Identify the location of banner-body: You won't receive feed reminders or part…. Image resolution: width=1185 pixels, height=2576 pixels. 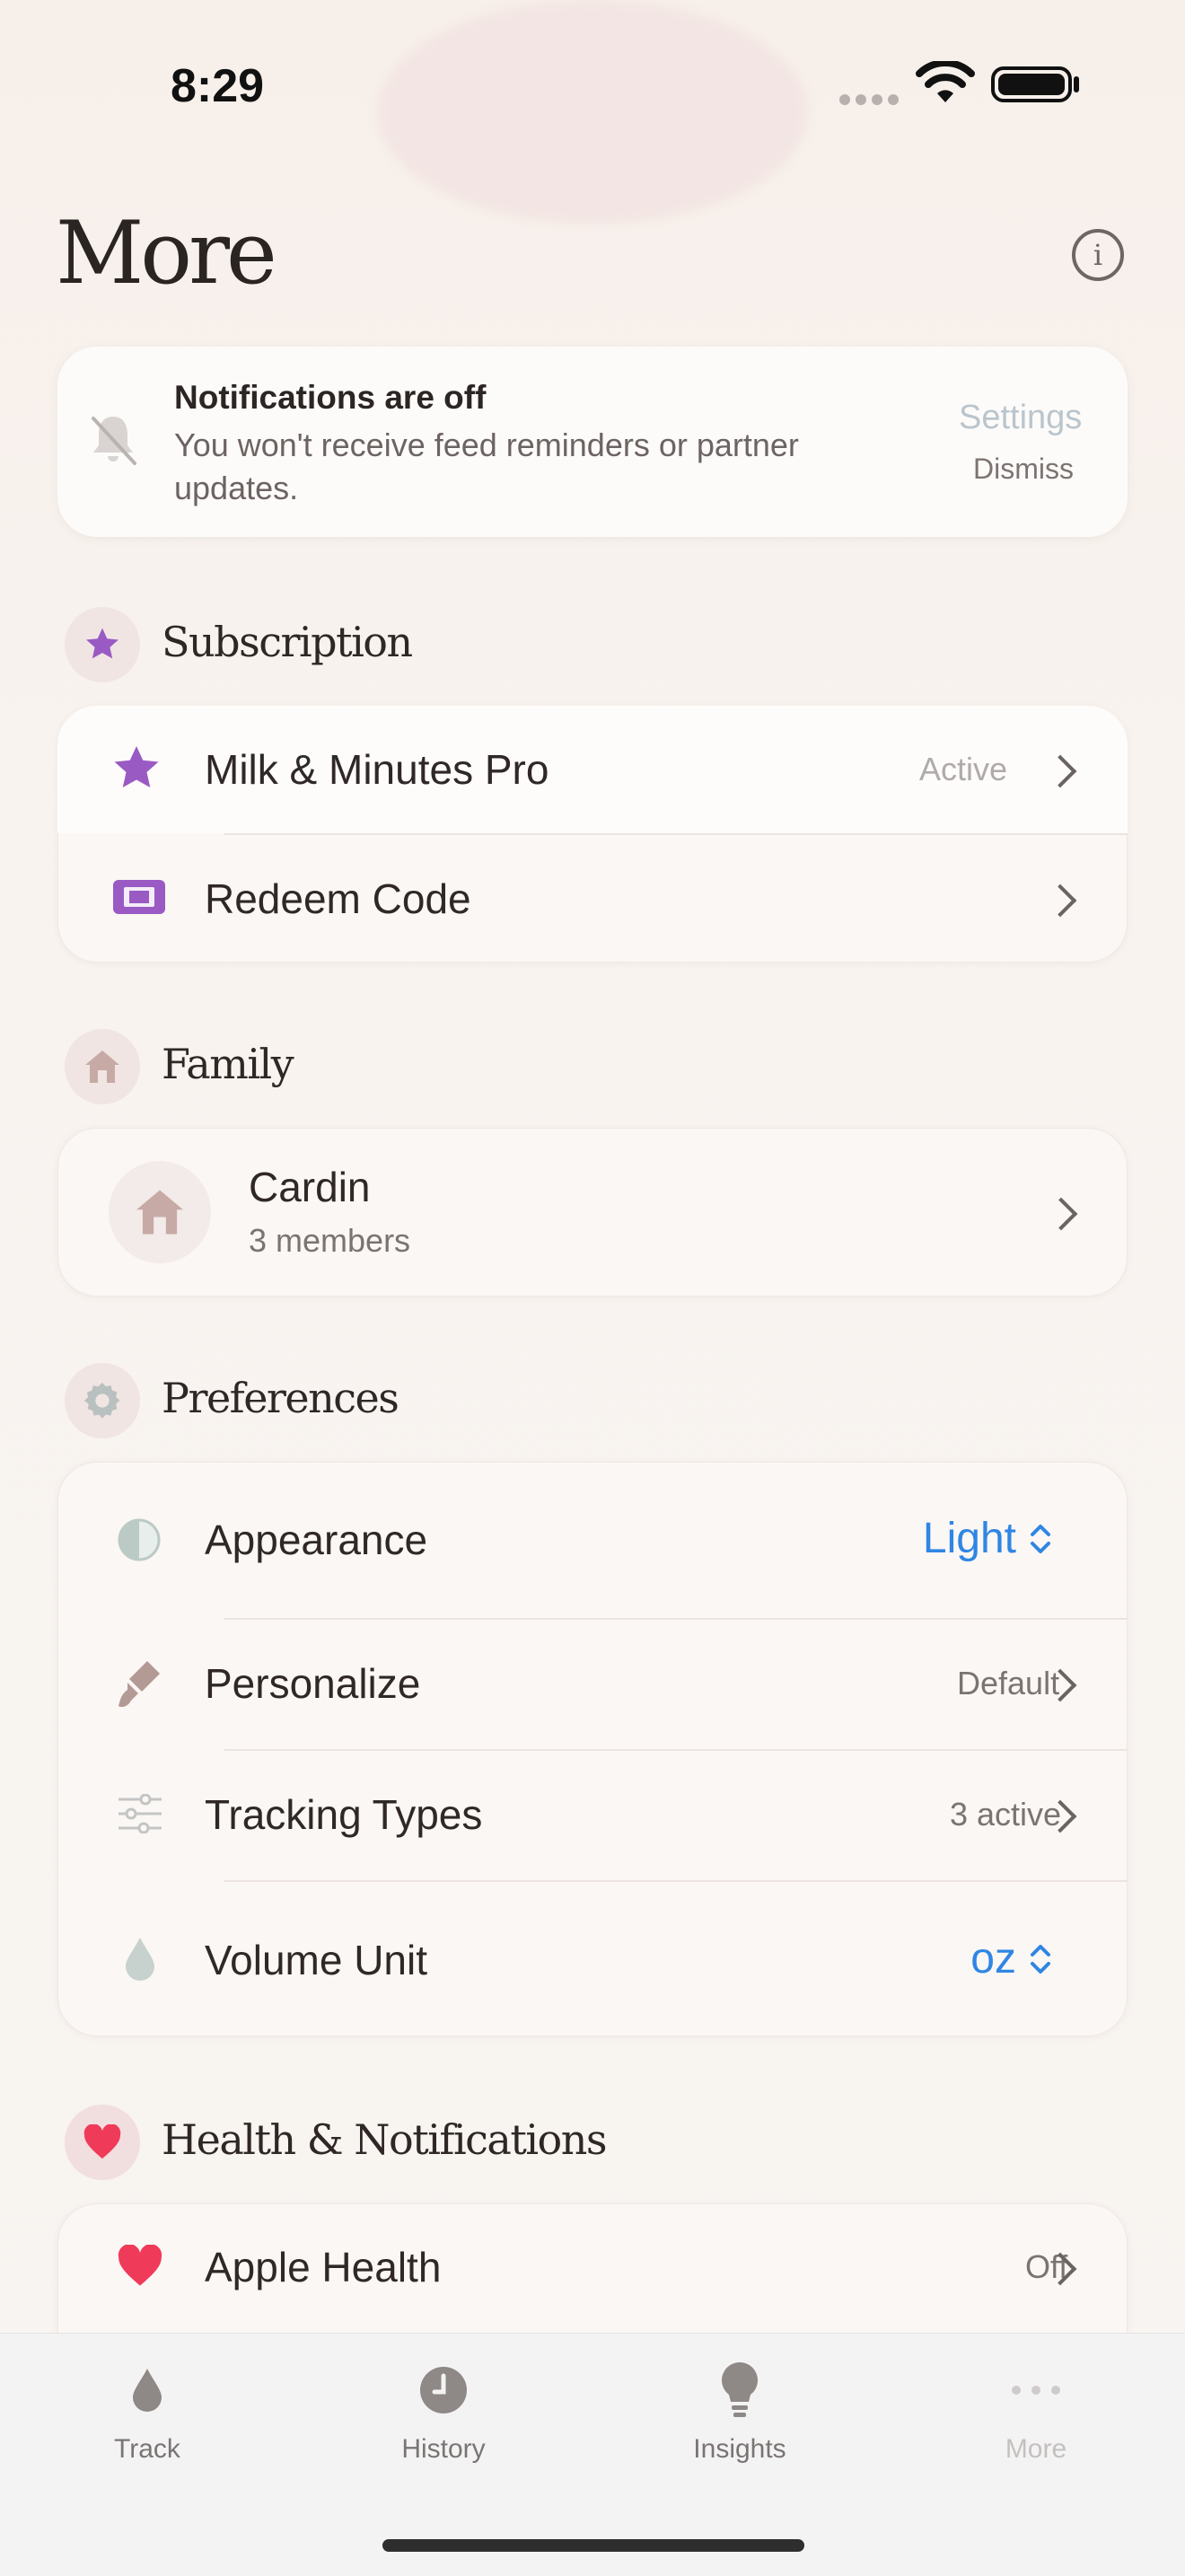
(486, 466).